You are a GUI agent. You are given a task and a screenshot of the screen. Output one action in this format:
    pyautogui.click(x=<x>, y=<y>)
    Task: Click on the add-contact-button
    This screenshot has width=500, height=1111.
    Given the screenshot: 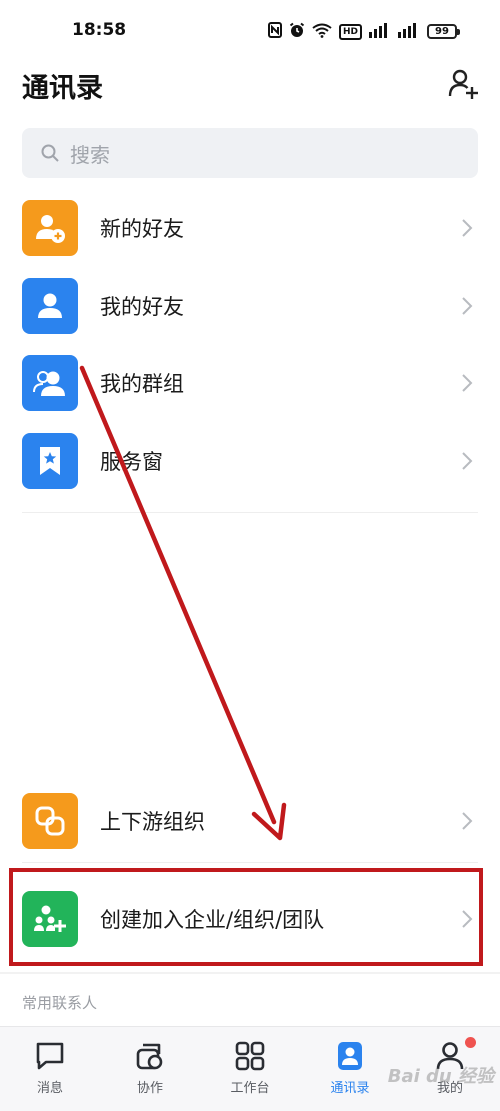 What is the action you would take?
    pyautogui.click(x=464, y=84)
    